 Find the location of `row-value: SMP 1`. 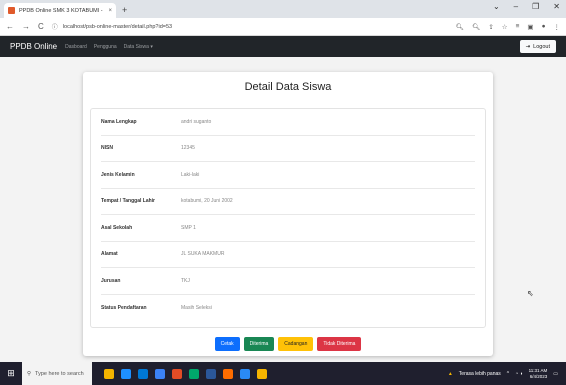

row-value: SMP 1 is located at coordinates (188, 227).